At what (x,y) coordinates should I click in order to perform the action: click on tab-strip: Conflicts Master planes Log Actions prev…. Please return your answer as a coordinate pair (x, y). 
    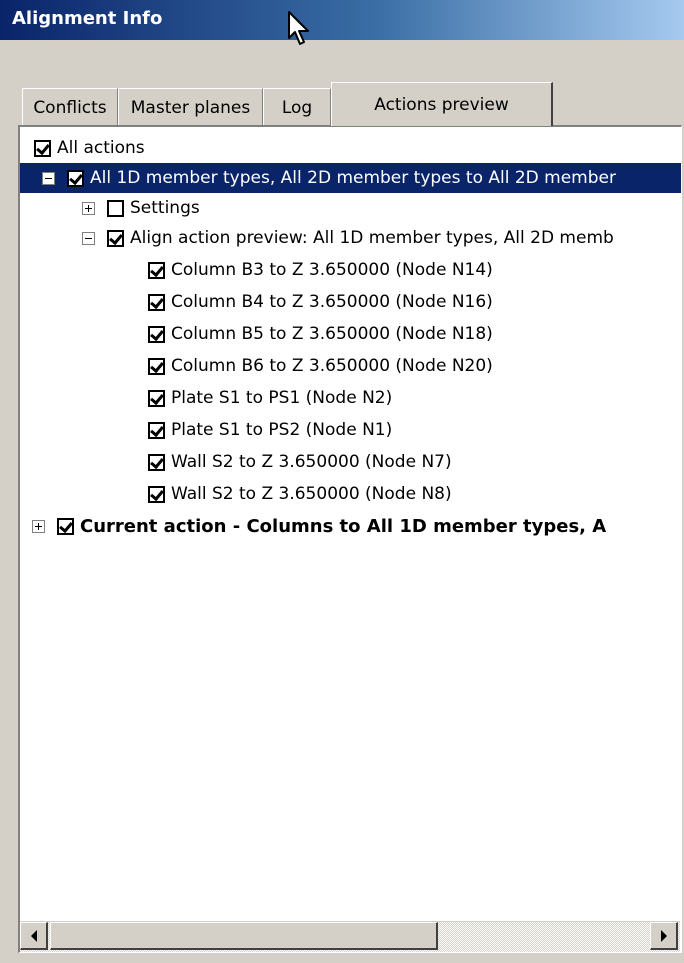
    Looking at the image, I should click on (352, 104).